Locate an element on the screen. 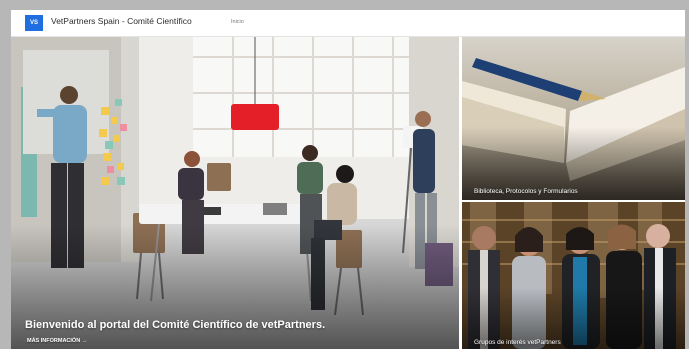  nav-home-link: Inicio is located at coordinates (237, 22).